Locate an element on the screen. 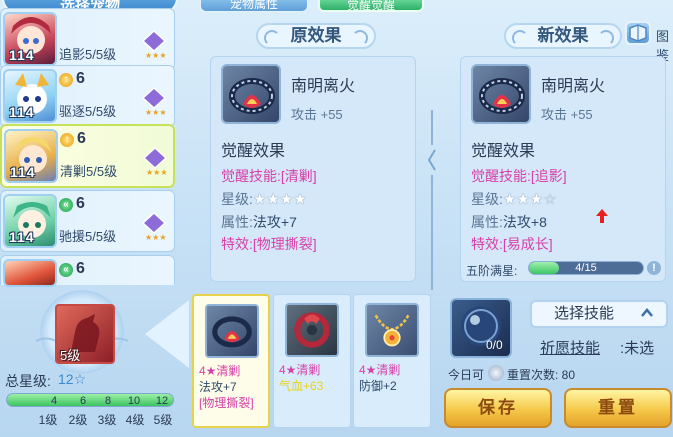 The image size is (673, 437). star-label: 星级: is located at coordinates (237, 199).